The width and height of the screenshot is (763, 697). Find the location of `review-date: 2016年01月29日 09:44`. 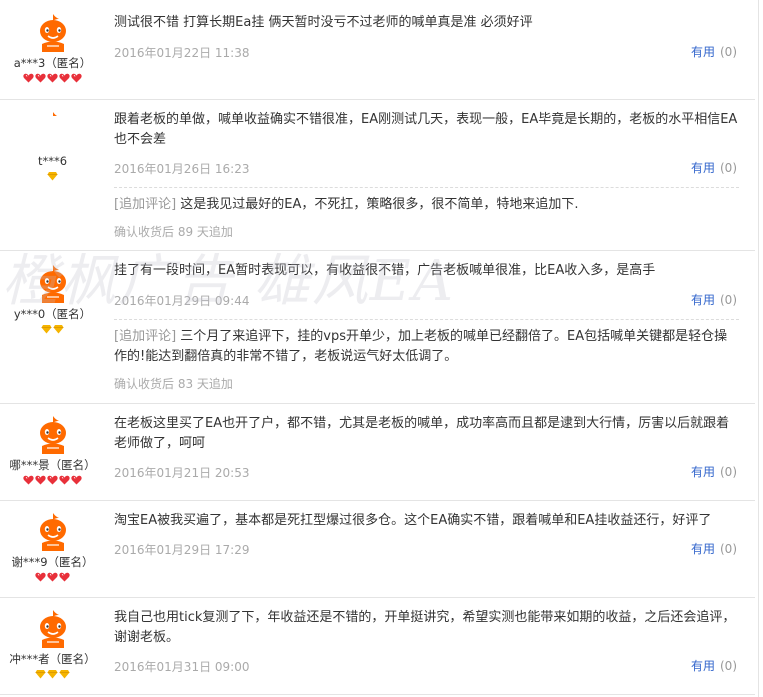

review-date: 2016年01月29日 09:44 is located at coordinates (182, 301).